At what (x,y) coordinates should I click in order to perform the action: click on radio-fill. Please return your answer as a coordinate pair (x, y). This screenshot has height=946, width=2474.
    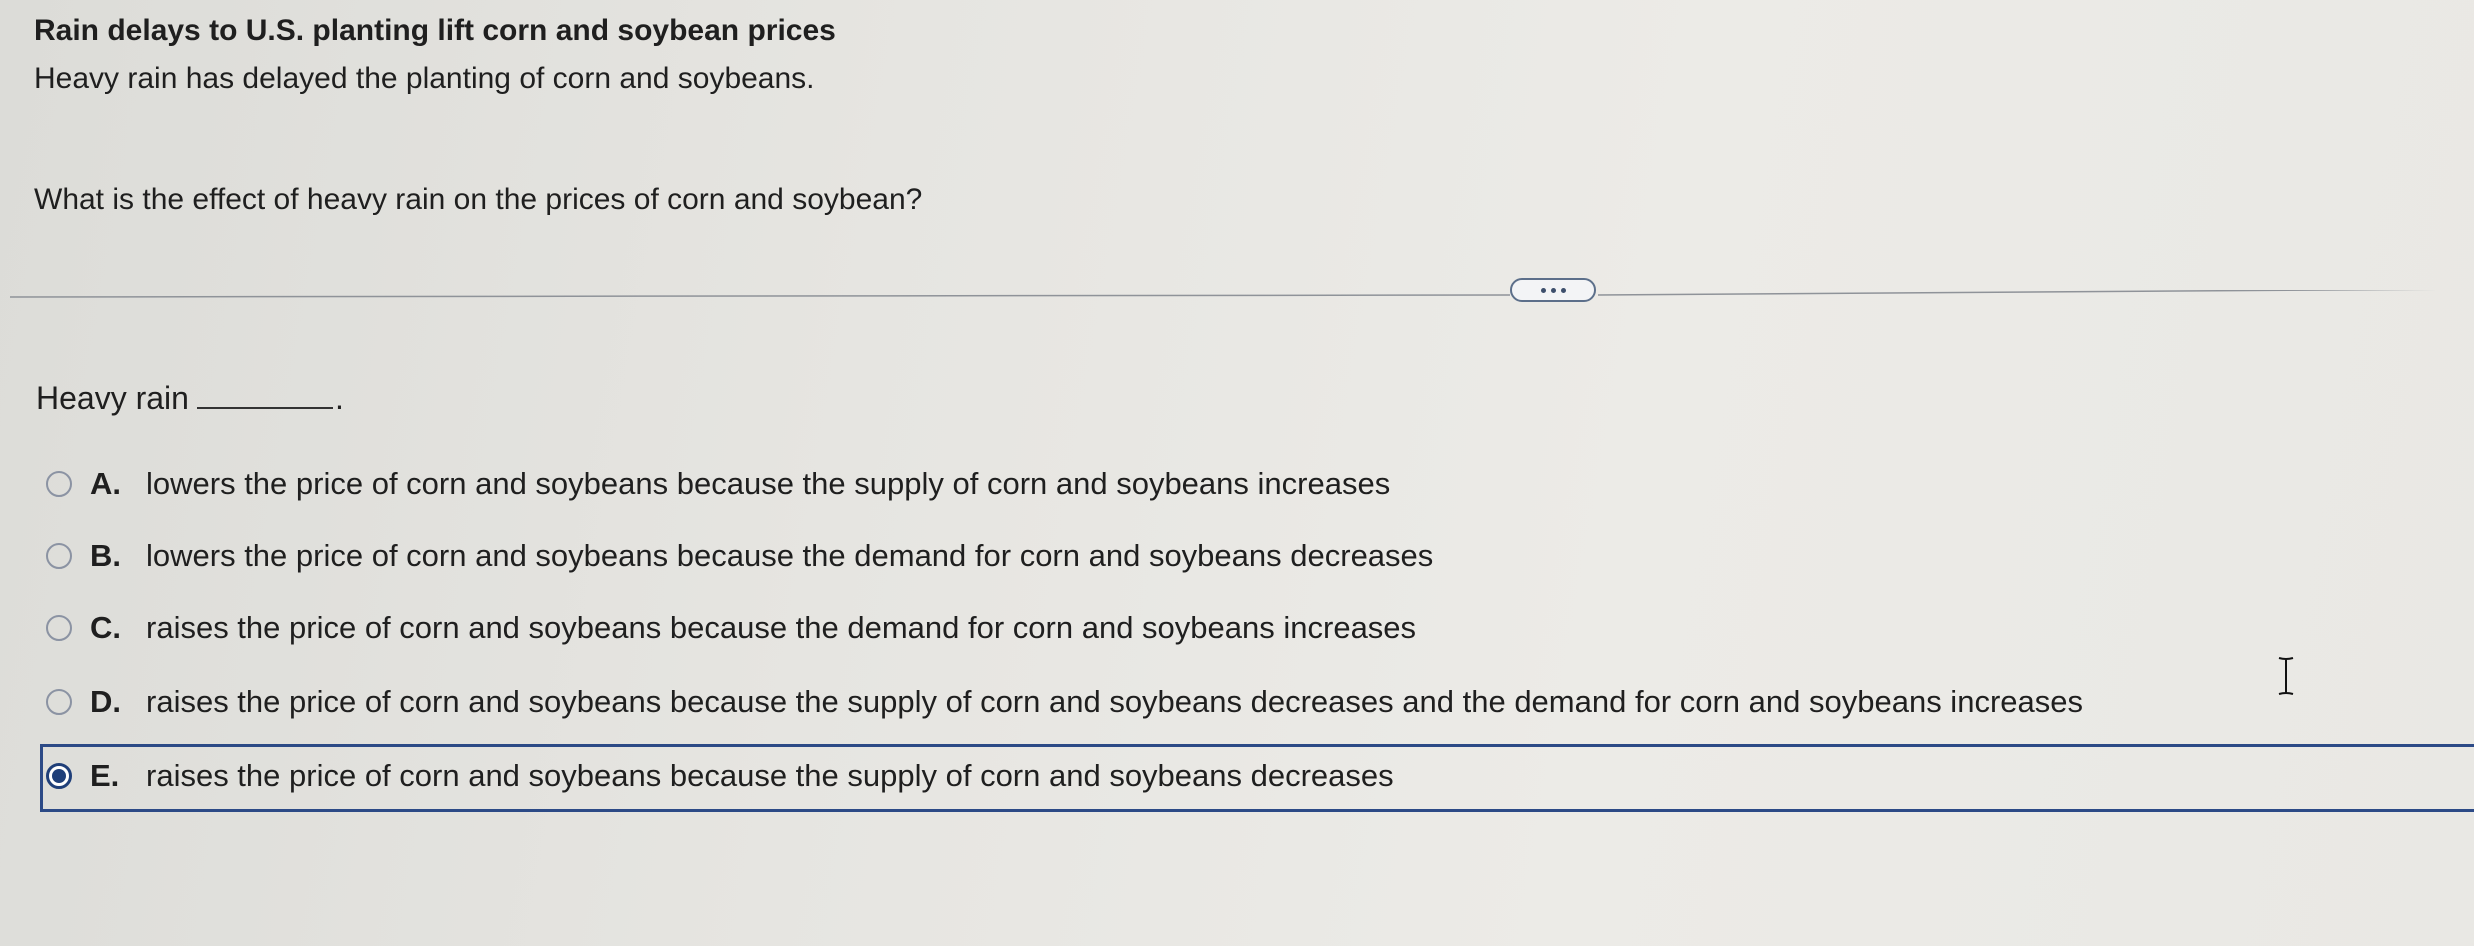
    Looking at the image, I should click on (59, 776).